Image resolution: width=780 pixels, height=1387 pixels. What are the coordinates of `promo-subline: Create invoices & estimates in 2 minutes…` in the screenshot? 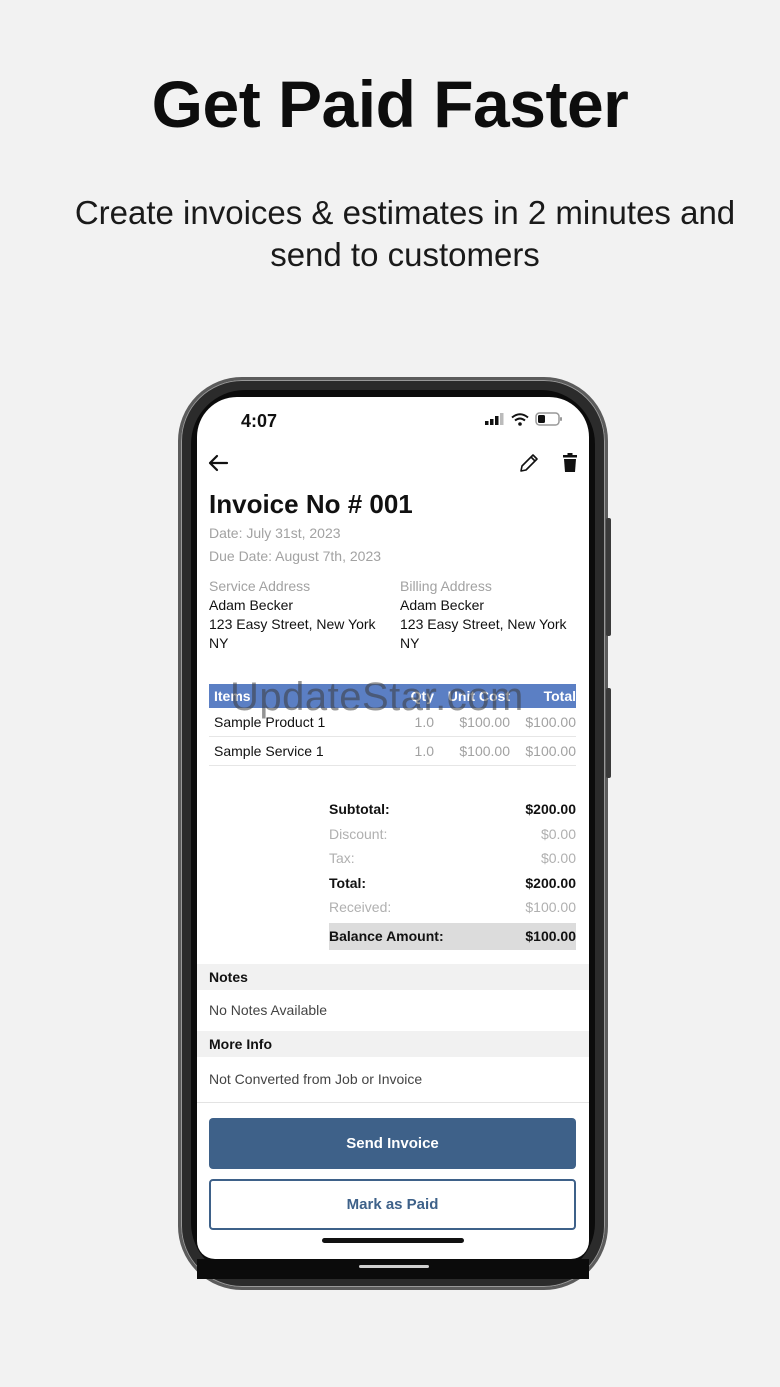 It's located at (405, 233).